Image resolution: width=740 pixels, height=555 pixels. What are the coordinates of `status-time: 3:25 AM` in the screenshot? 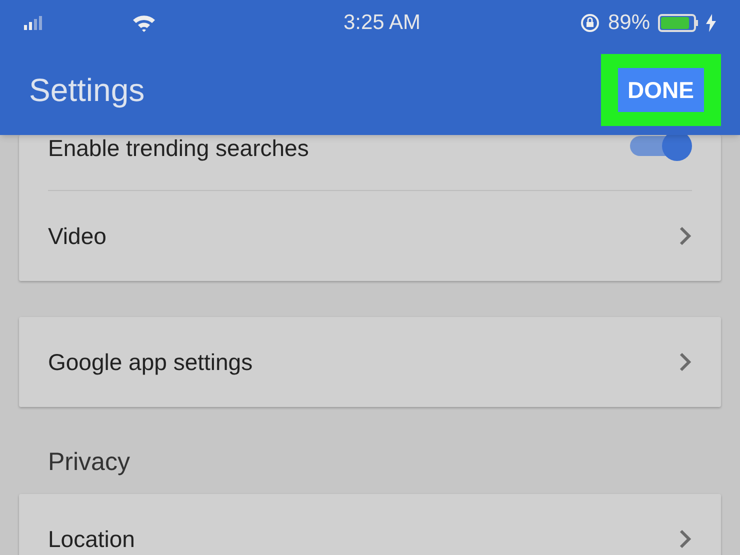 It's located at (382, 23).